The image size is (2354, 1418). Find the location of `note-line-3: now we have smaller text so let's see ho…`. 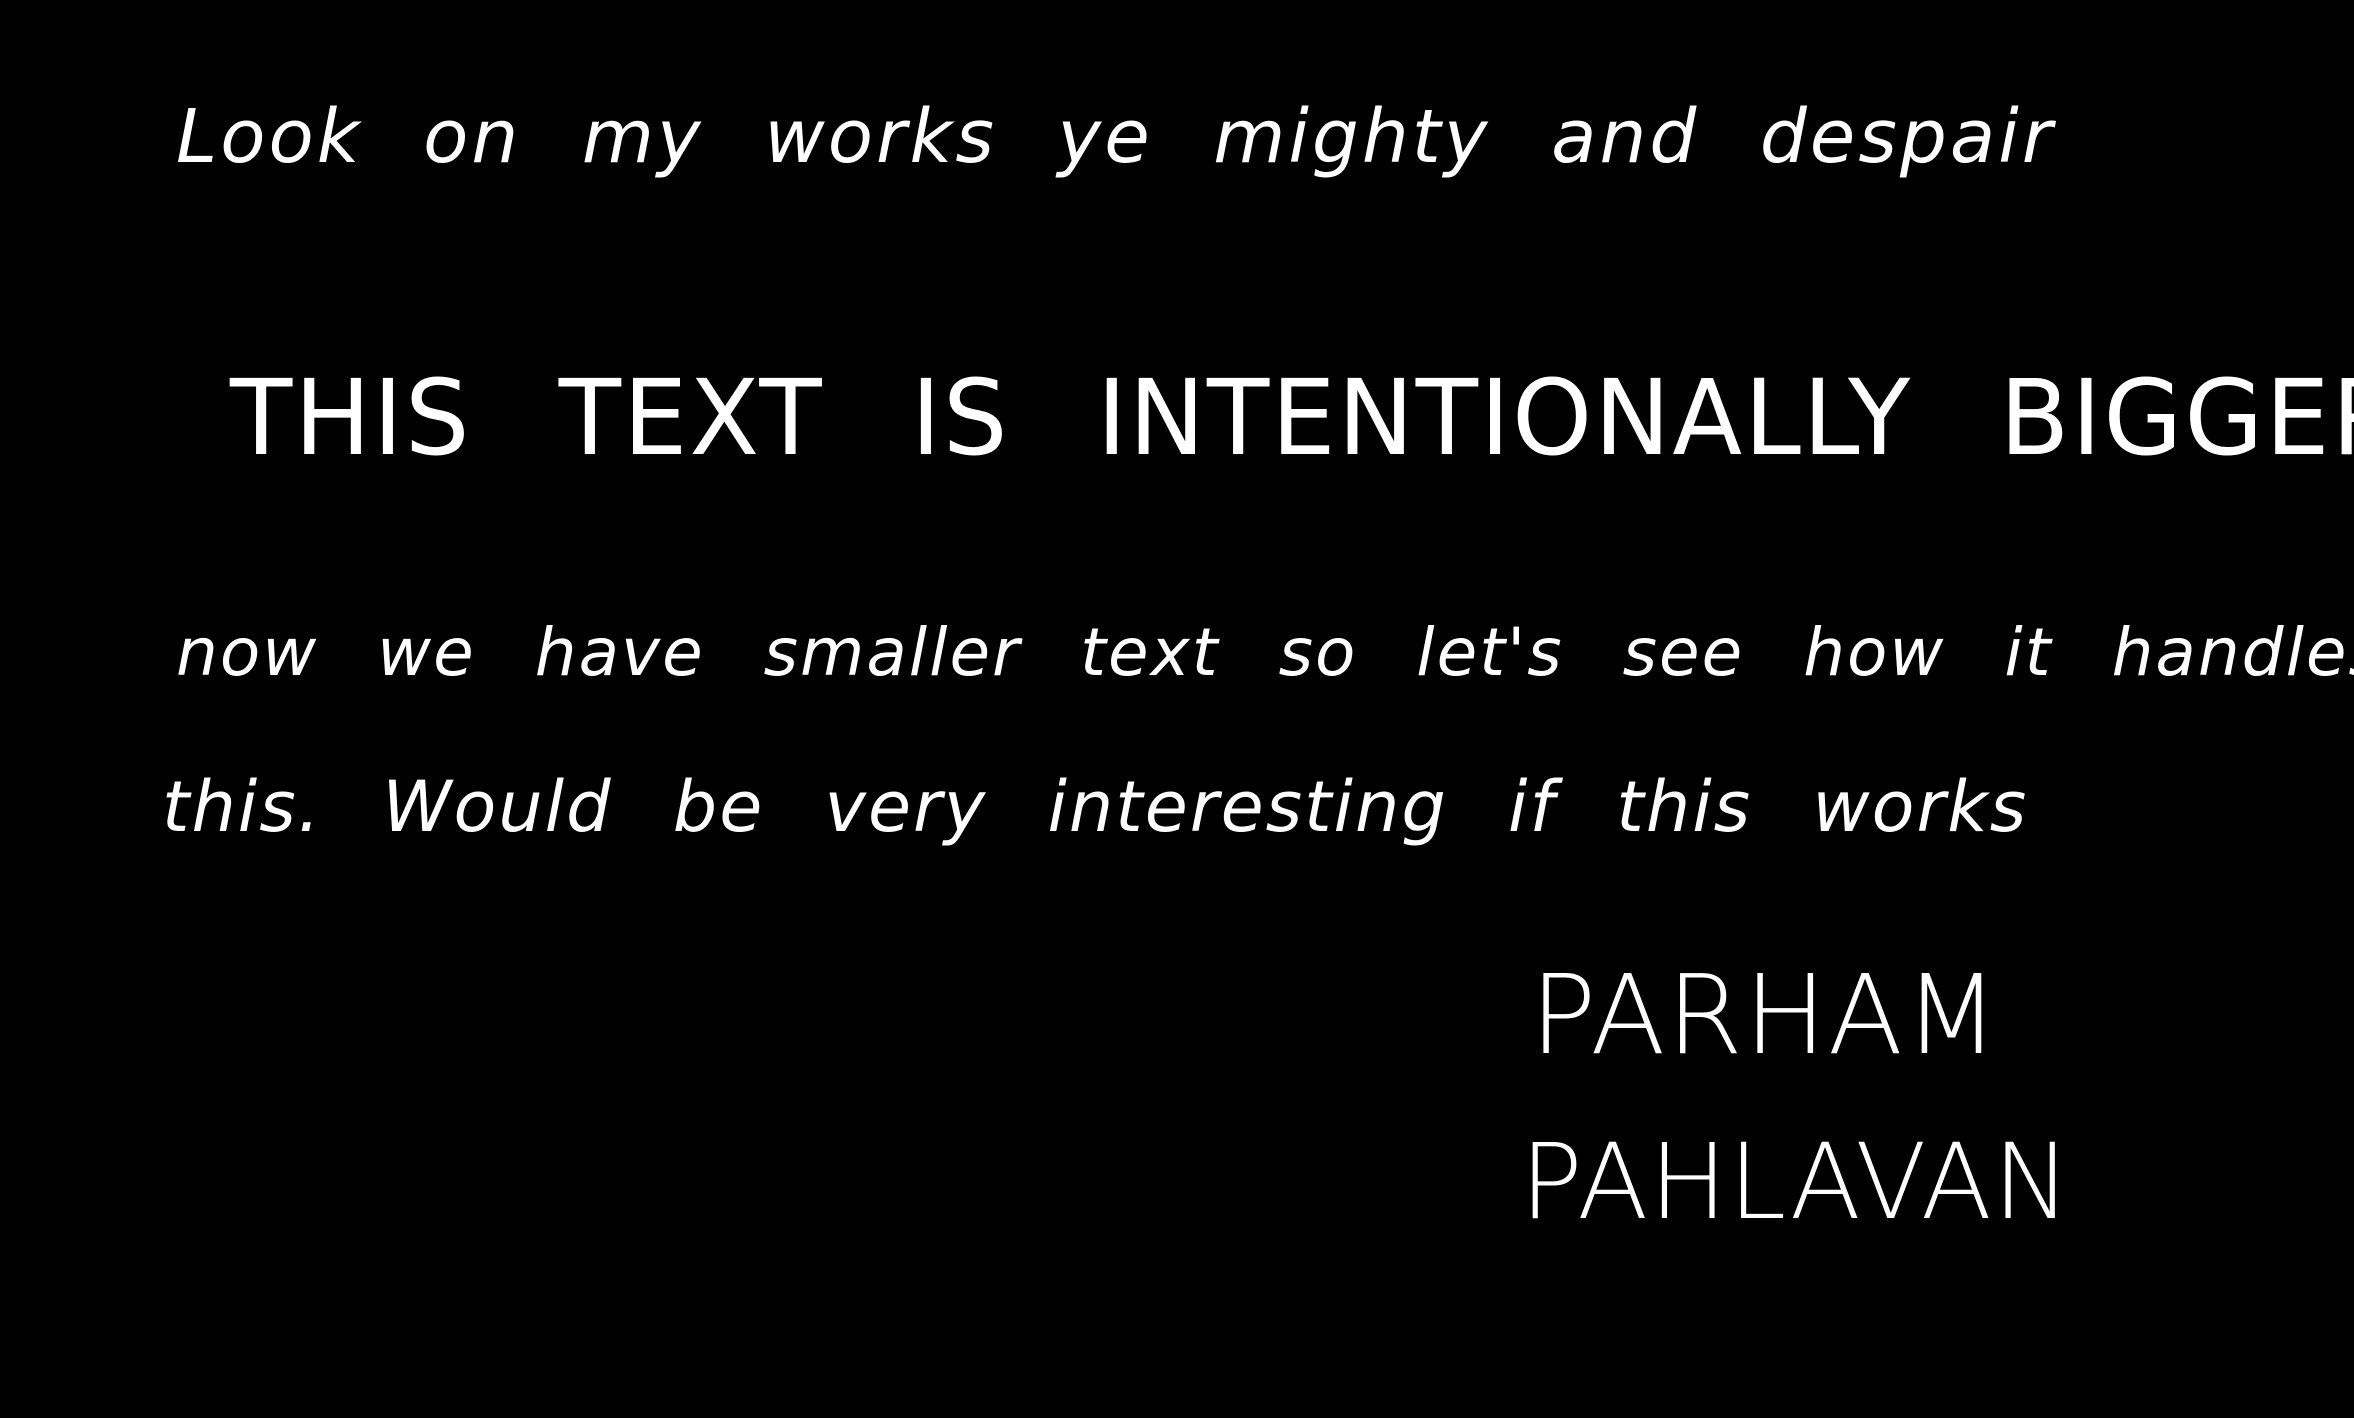

note-line-3: now we have smaller text so let's see ho… is located at coordinates (1265, 652).